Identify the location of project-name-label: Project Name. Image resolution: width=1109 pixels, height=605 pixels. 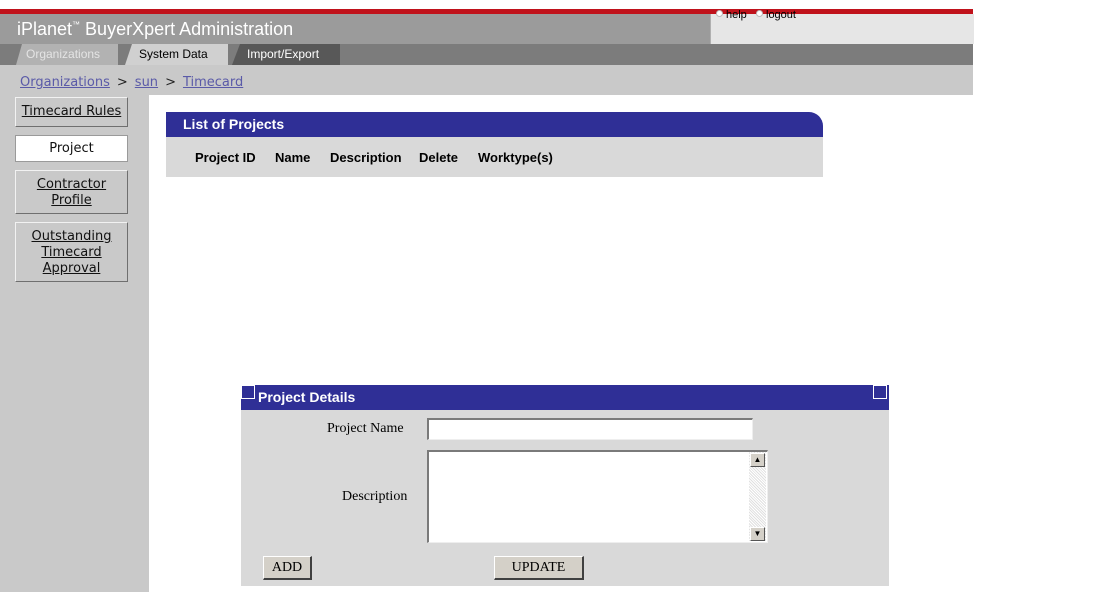
(365, 428).